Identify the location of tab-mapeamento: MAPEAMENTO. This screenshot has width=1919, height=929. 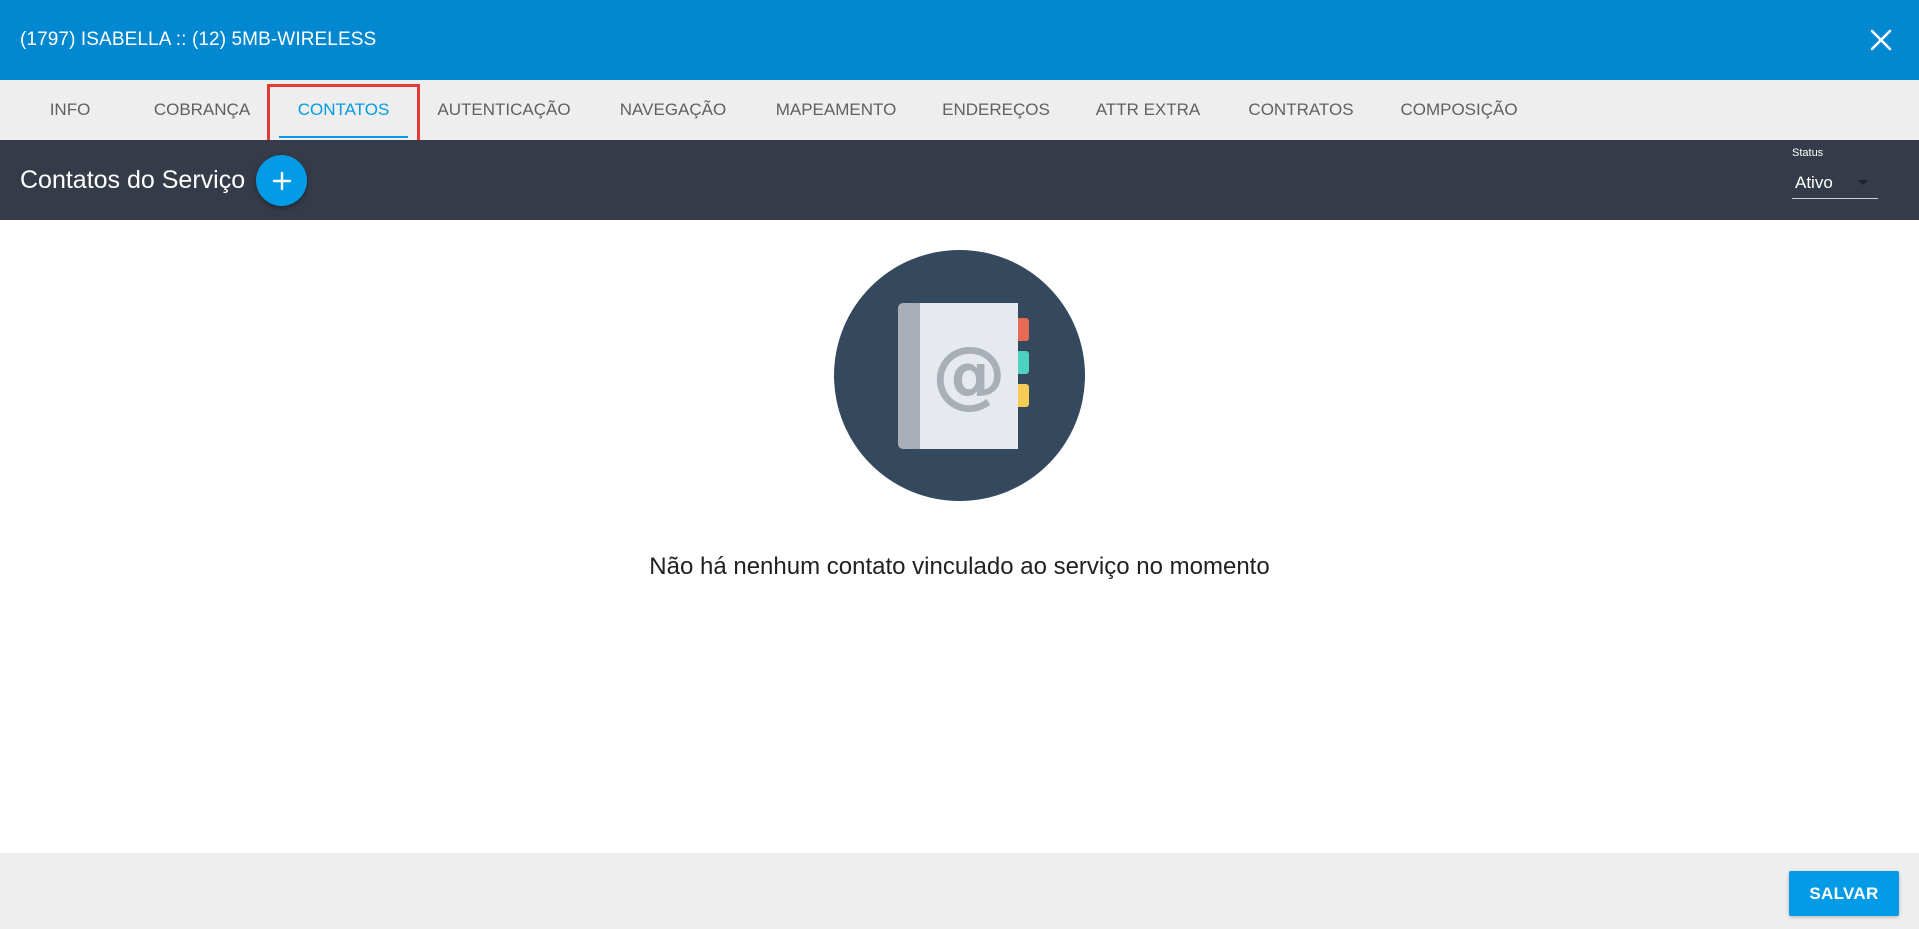
(836, 110).